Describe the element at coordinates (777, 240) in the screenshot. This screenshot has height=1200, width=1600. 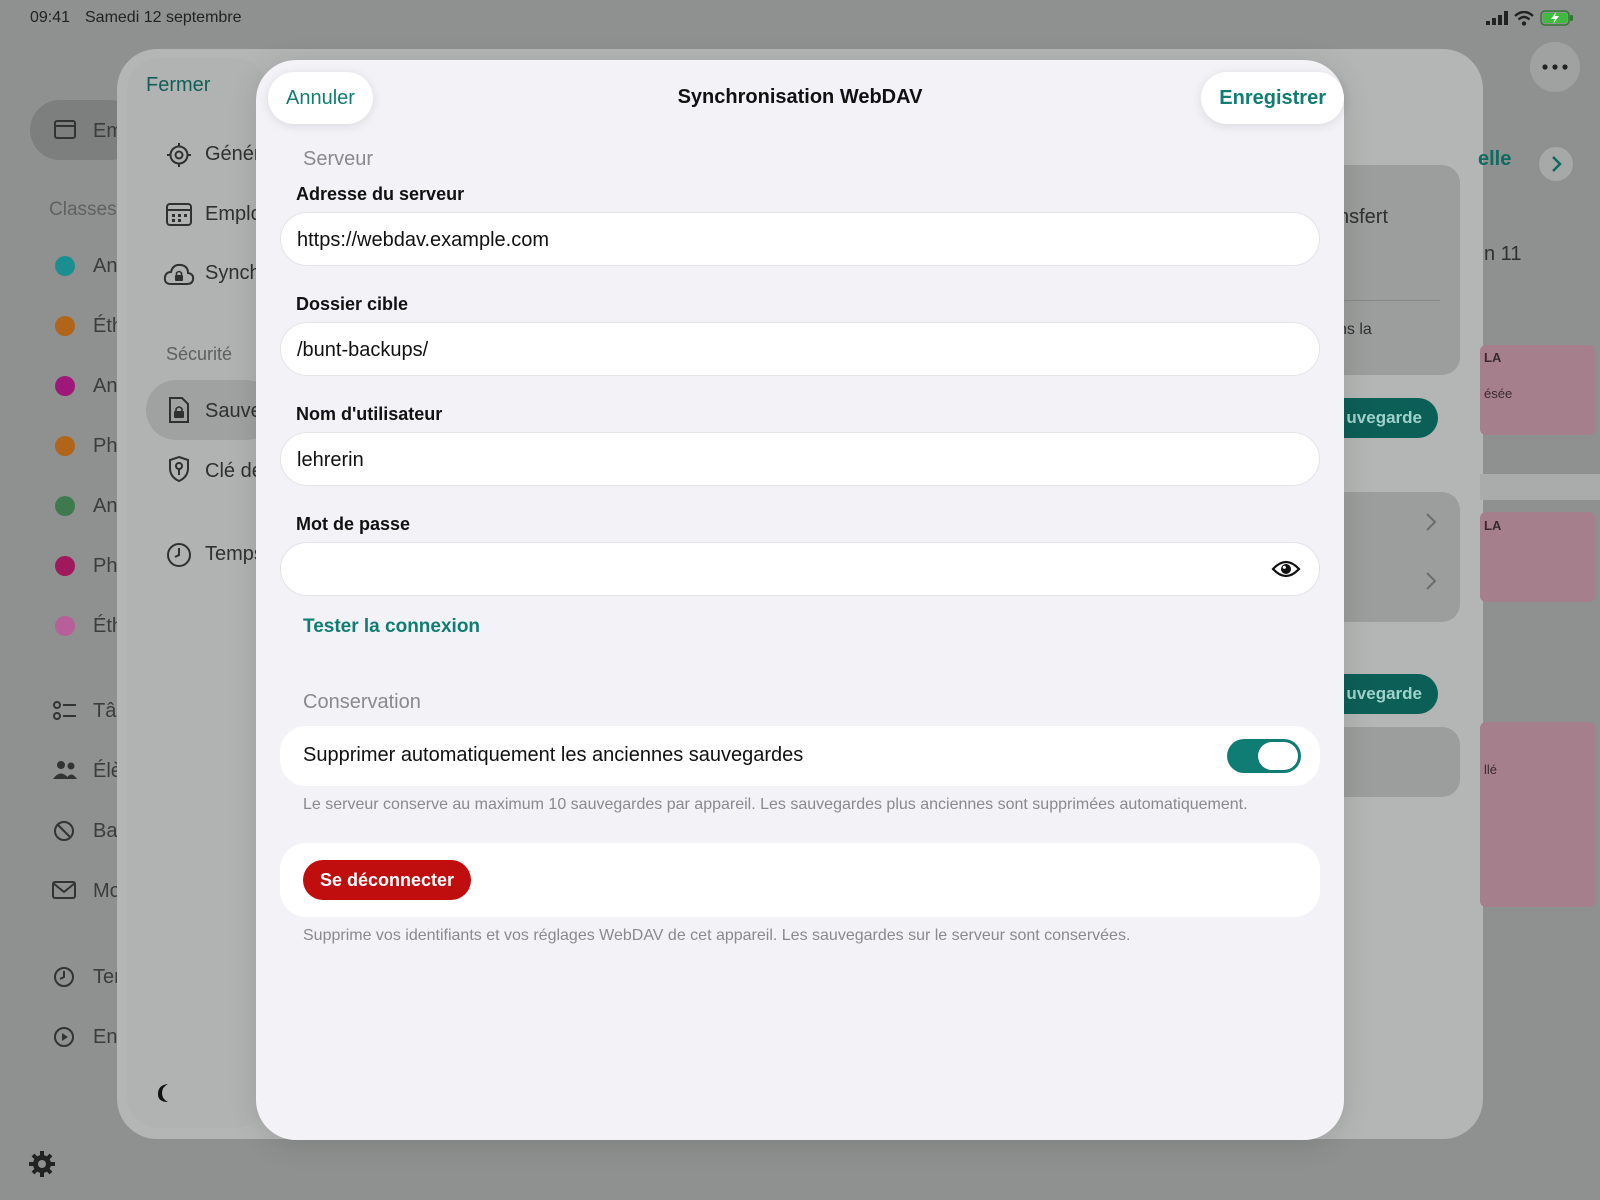
I see `server-address-input` at that location.